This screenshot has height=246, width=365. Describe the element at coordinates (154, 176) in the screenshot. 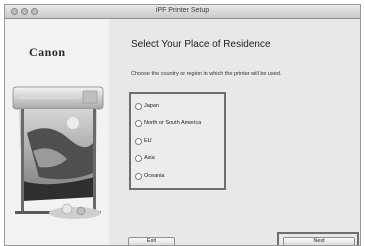

I see `option-label: Oceania` at that location.